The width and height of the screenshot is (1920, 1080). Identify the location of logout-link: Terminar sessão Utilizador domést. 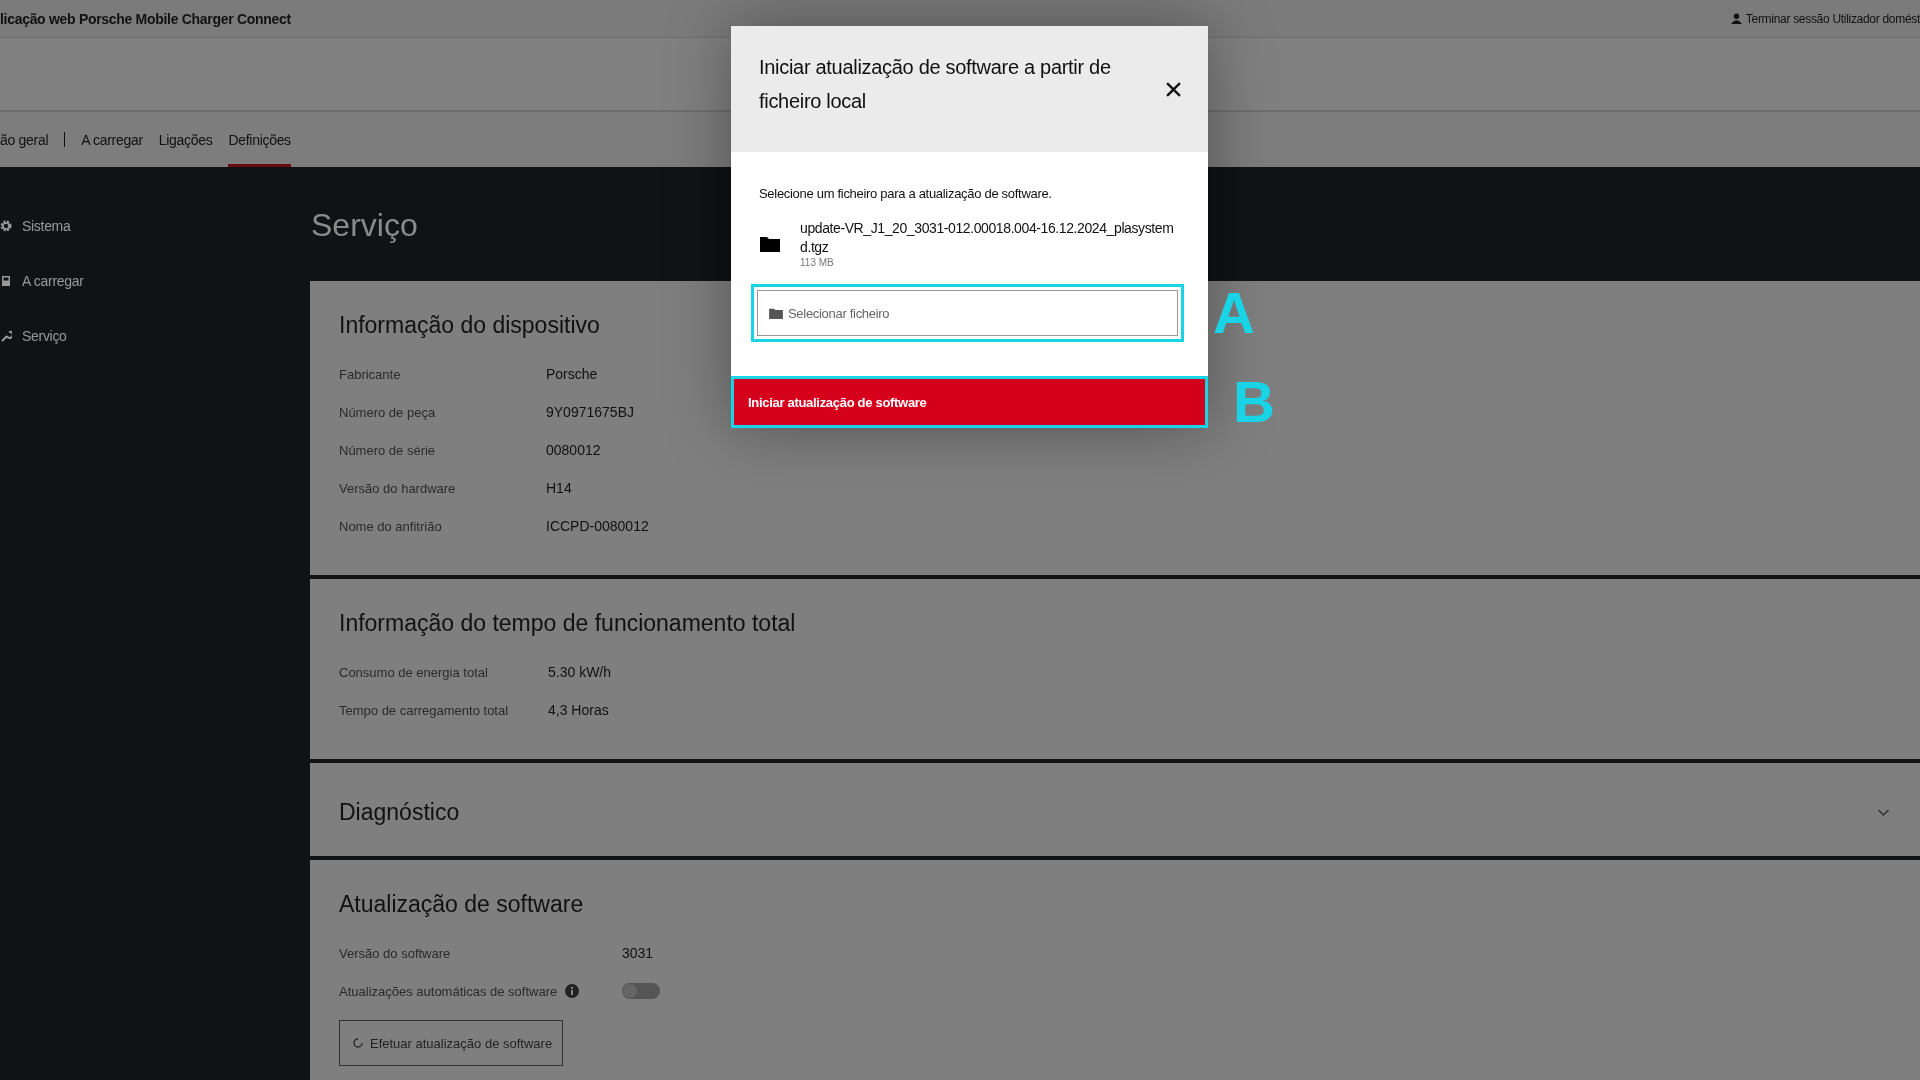
(1825, 18).